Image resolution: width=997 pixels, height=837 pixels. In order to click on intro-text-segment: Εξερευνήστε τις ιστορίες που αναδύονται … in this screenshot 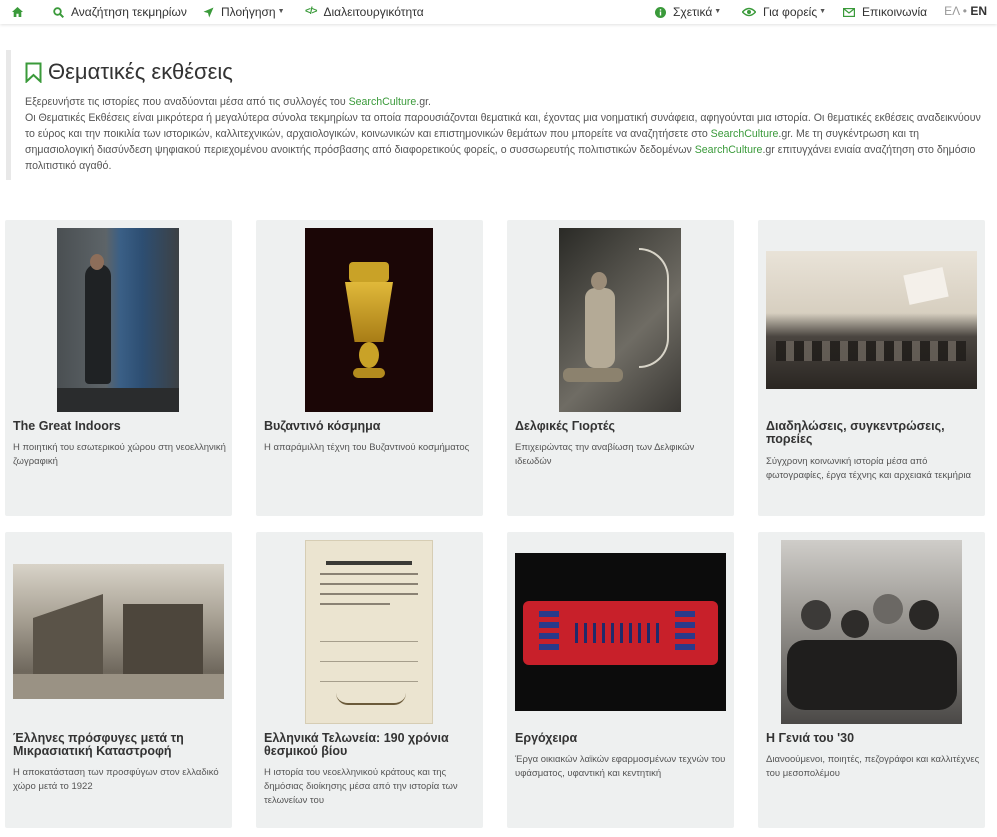, I will do `click(187, 102)`.